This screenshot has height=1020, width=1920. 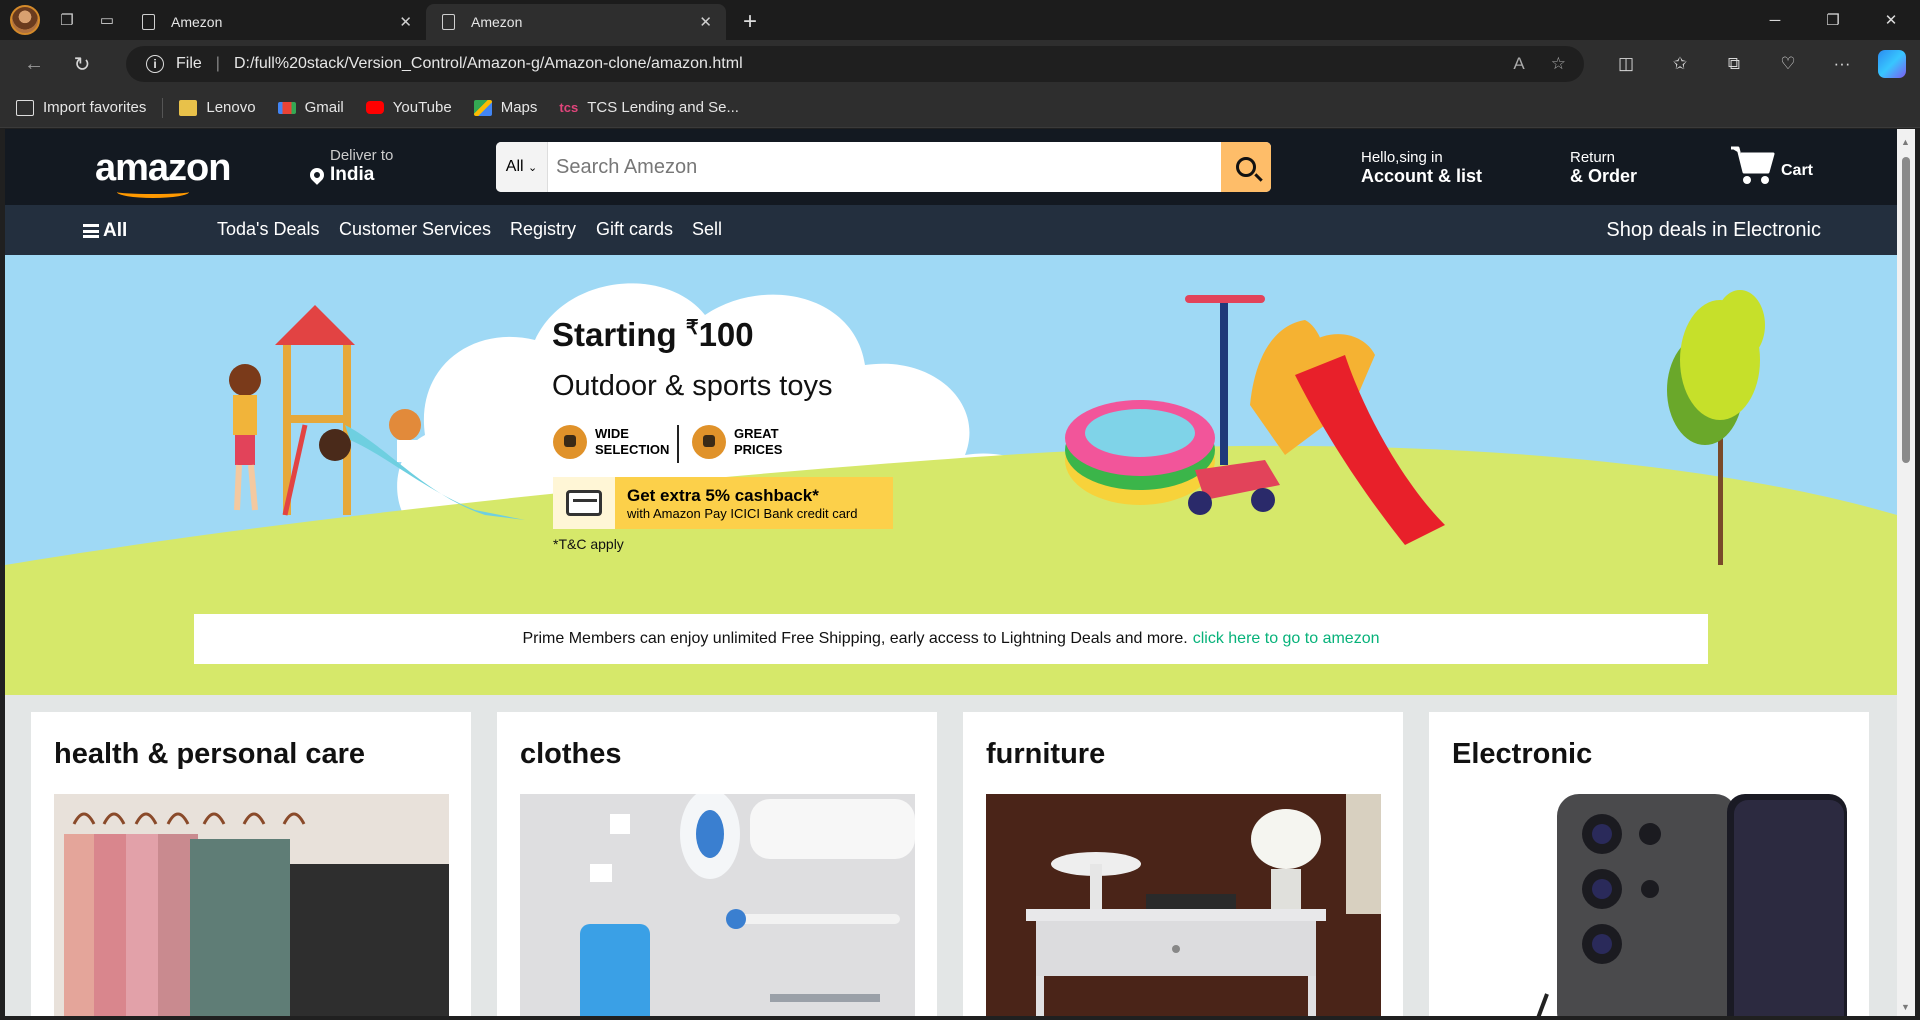 What do you see at coordinates (107, 20) in the screenshot?
I see `tab-actions-icon: ▭` at bounding box center [107, 20].